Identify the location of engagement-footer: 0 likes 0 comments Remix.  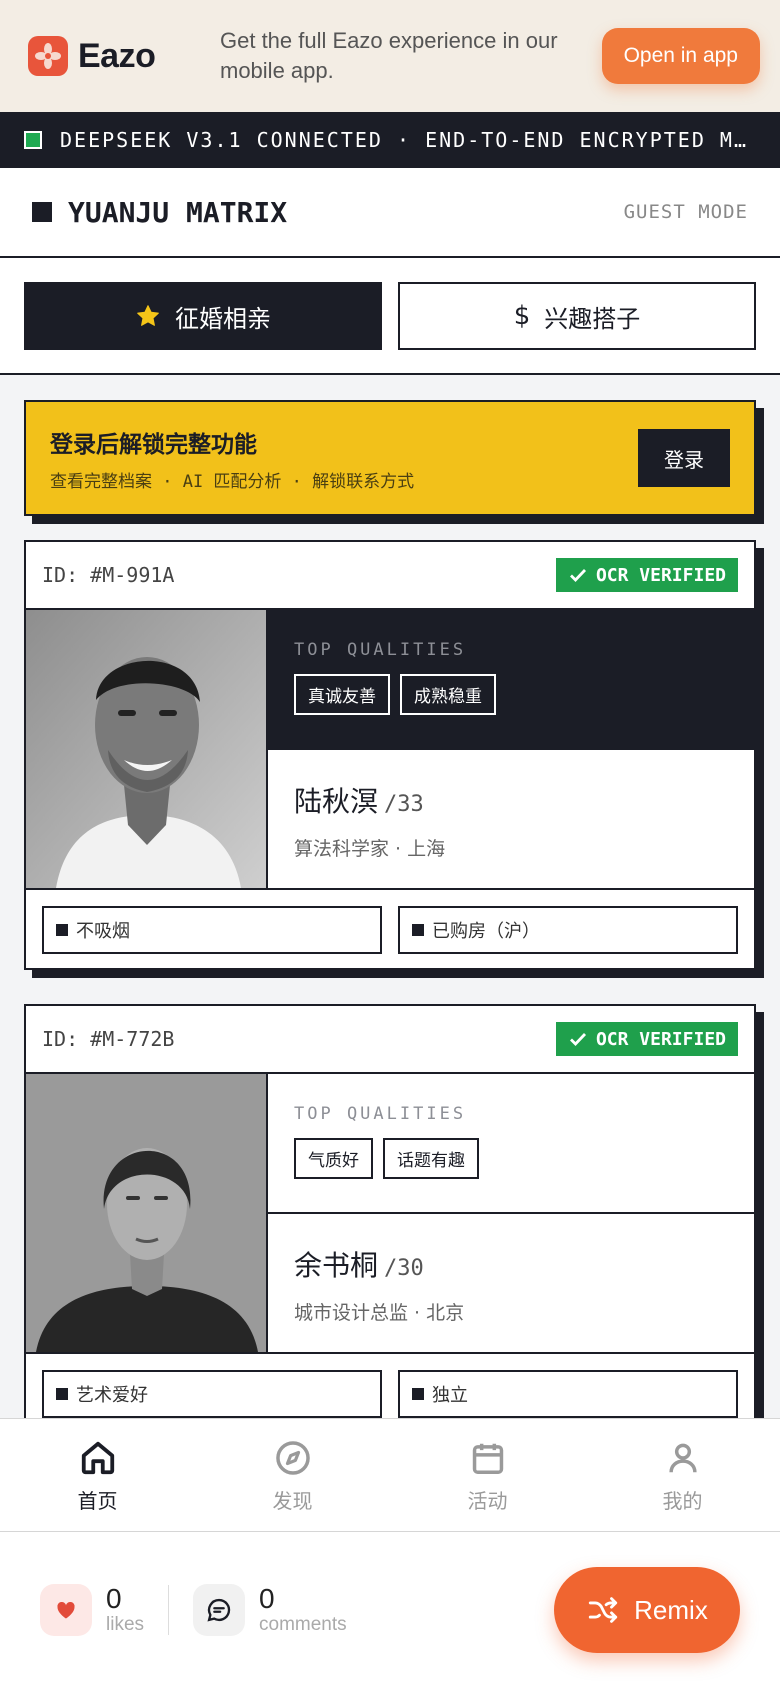
(390, 1610).